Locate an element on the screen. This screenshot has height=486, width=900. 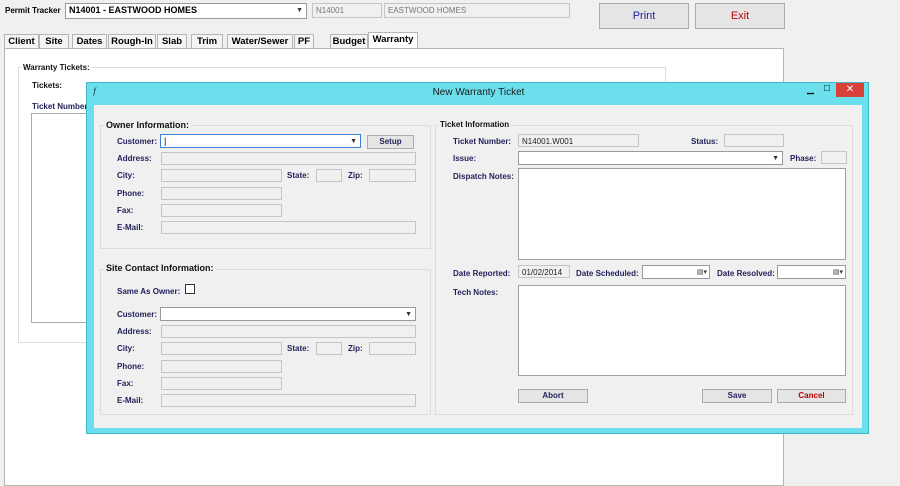
owner-state-label: State: is located at coordinates (298, 175).